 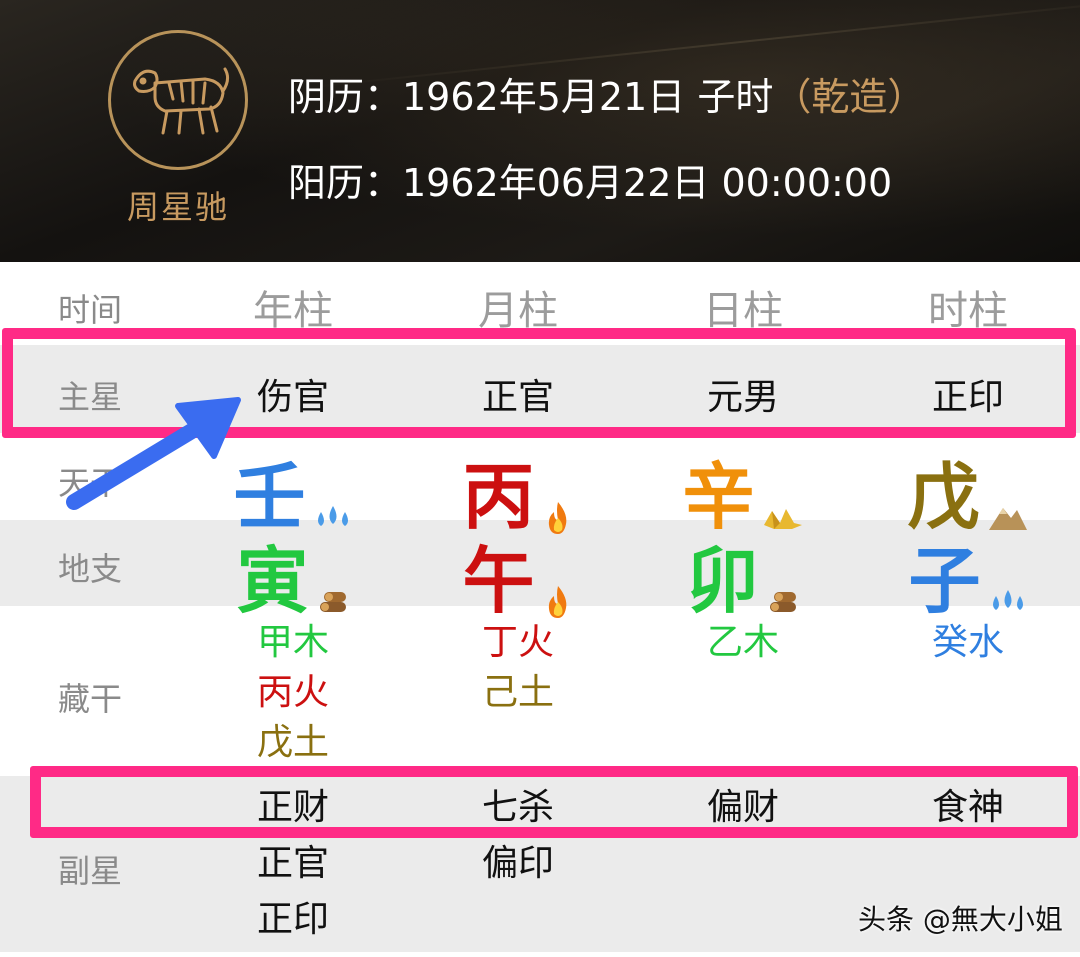 I want to click on canggan-day-1: 乙木, so click(x=742, y=642).